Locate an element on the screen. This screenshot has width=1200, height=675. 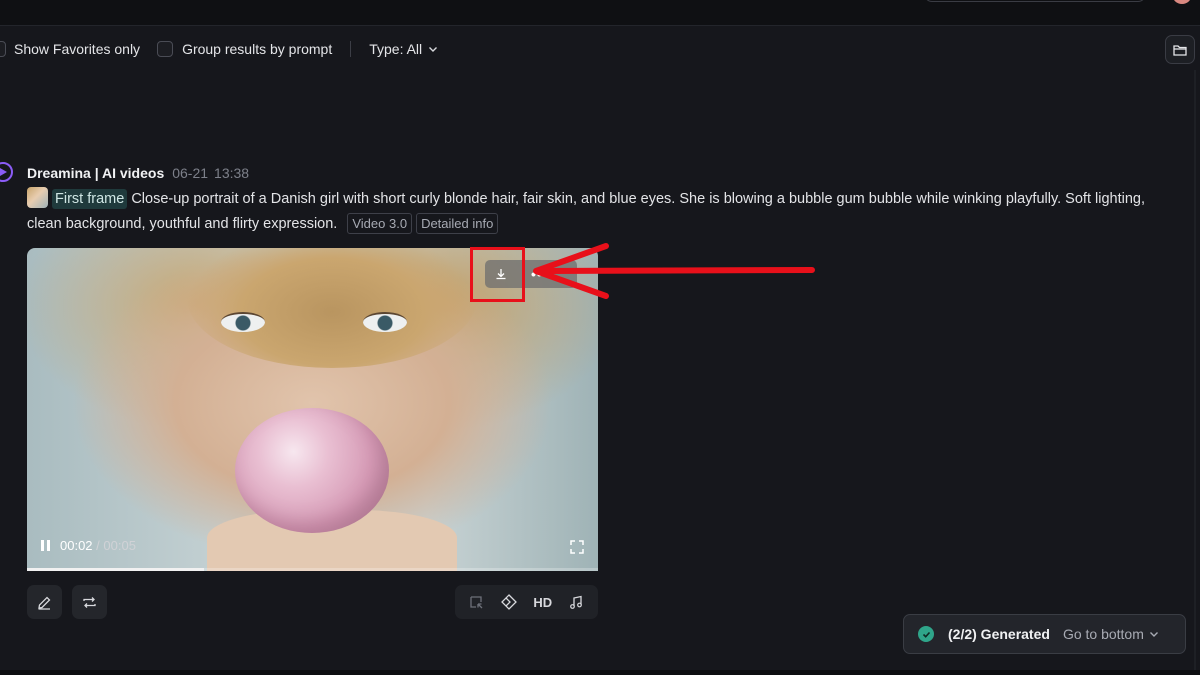
annotation-highlight-box is located at coordinates (497, 274).